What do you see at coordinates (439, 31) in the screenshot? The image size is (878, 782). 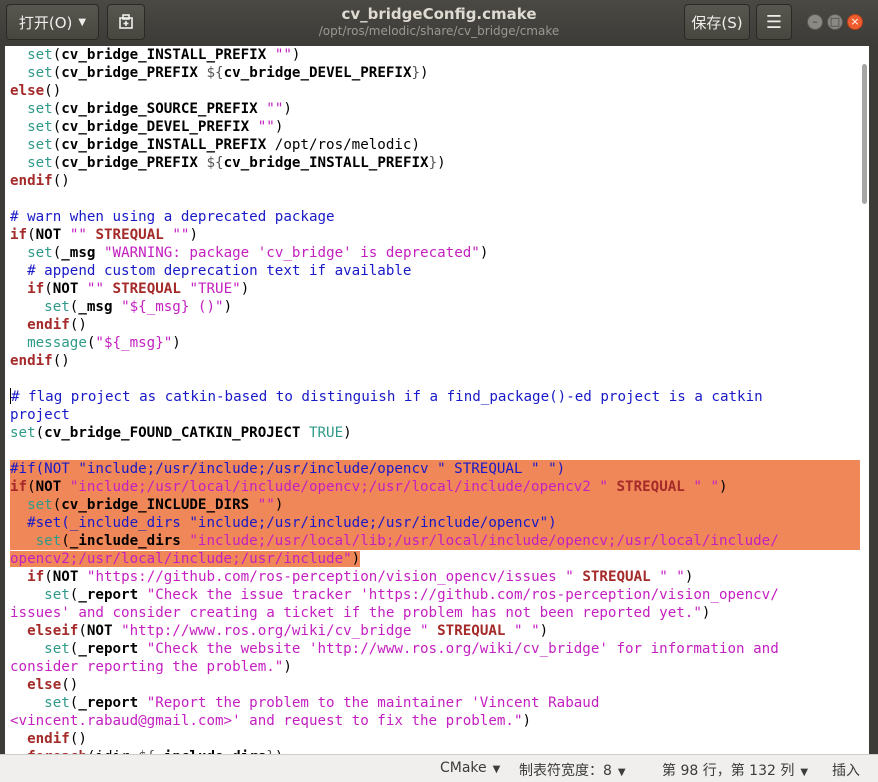 I see `file-path: /opt/ros/melodic/share/cv_bridge/cmake` at bounding box center [439, 31].